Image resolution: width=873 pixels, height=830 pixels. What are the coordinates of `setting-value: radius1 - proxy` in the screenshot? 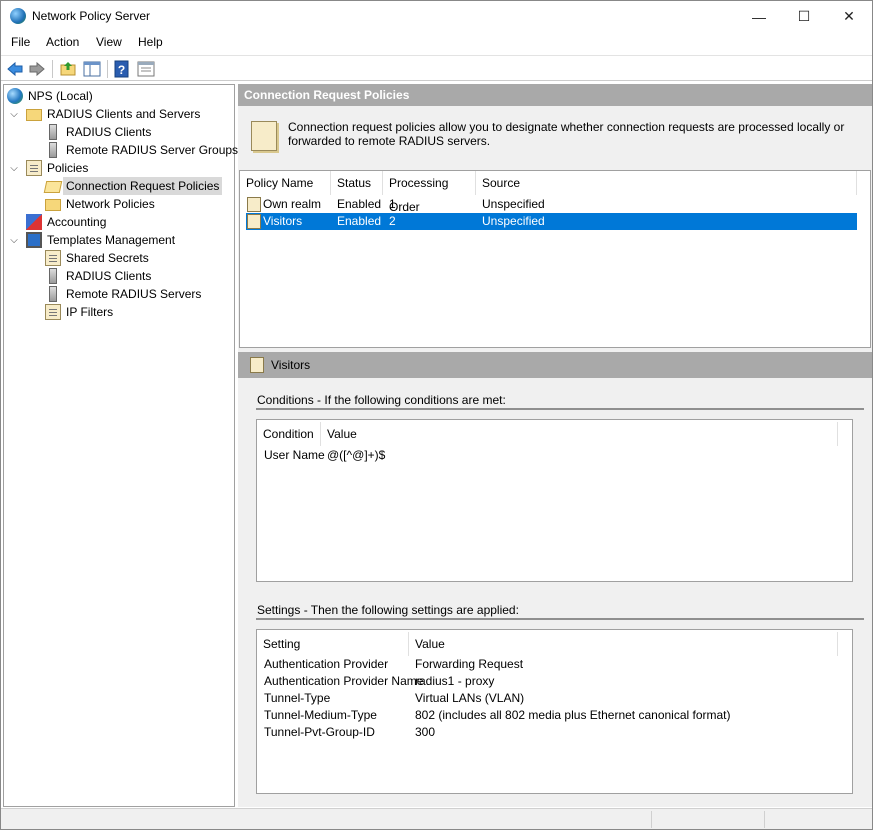 It's located at (455, 681).